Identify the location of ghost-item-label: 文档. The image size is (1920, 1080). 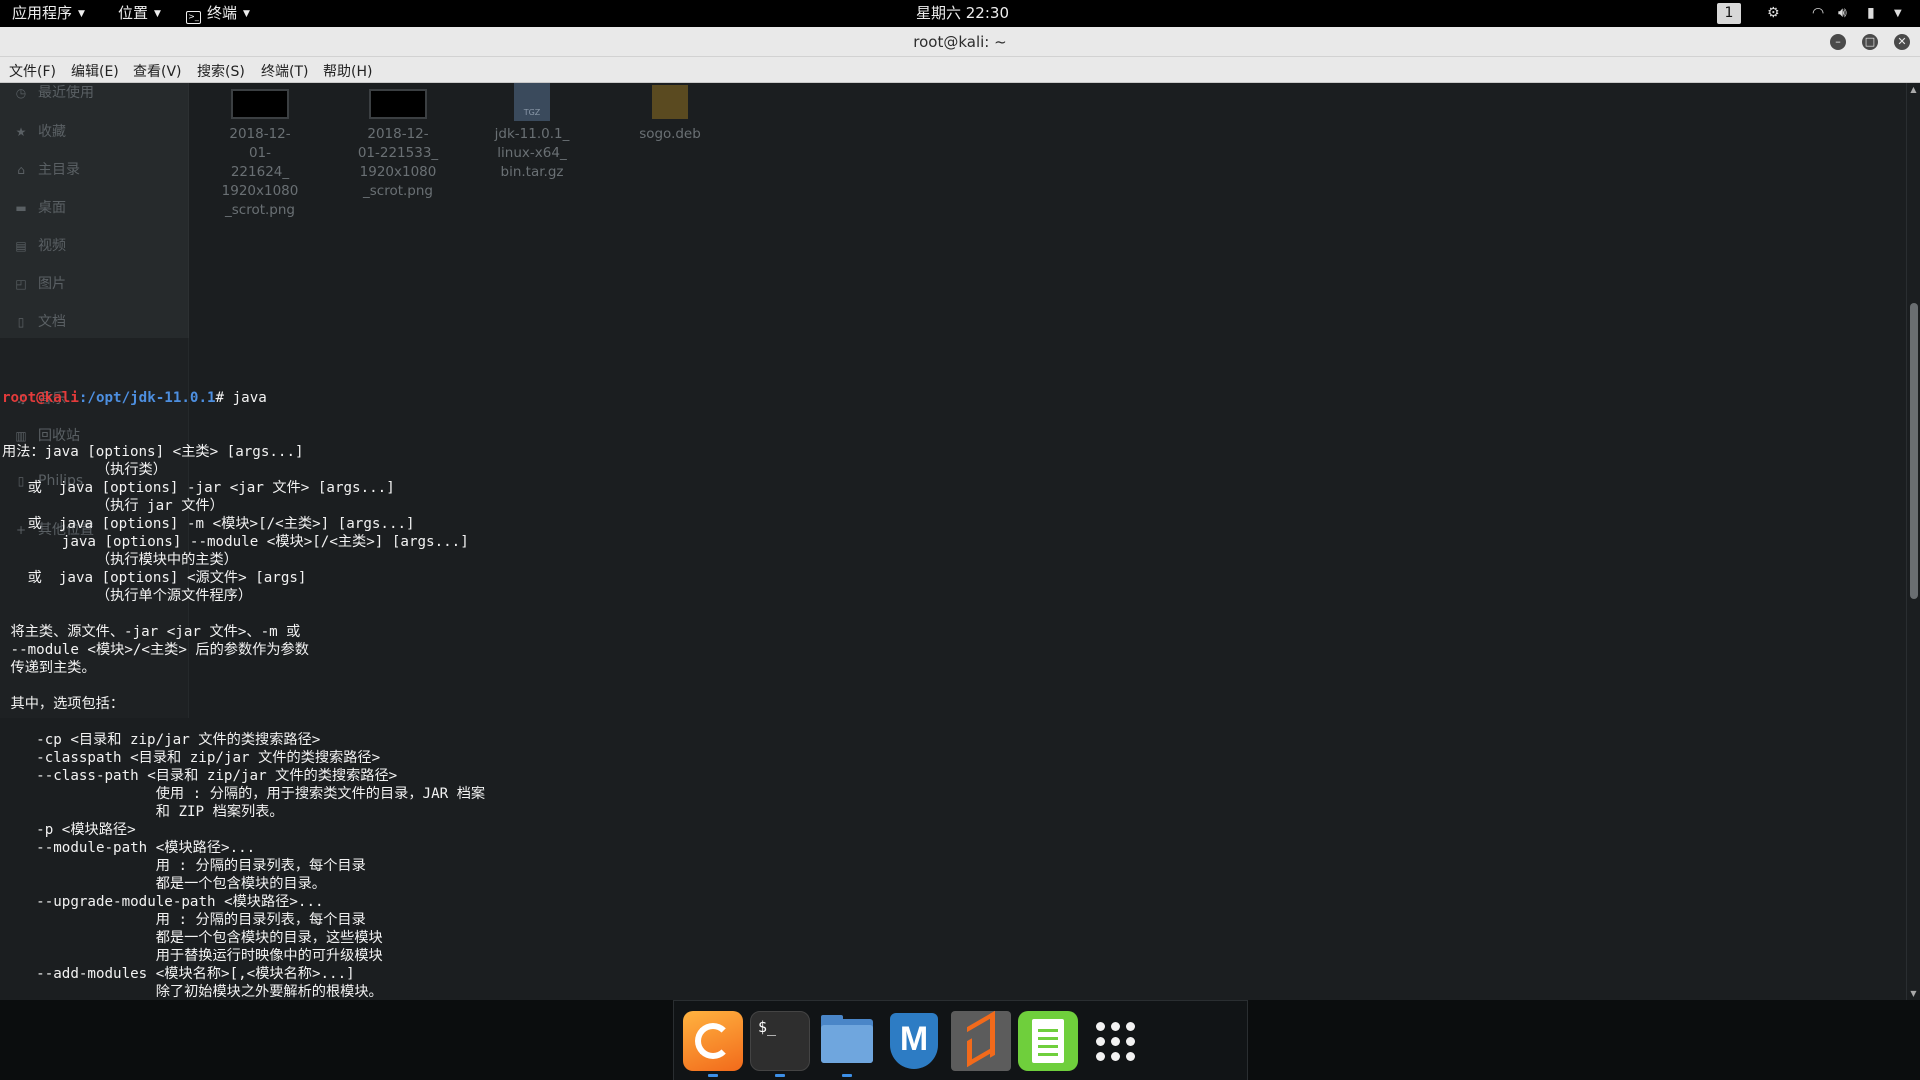
(52, 322).